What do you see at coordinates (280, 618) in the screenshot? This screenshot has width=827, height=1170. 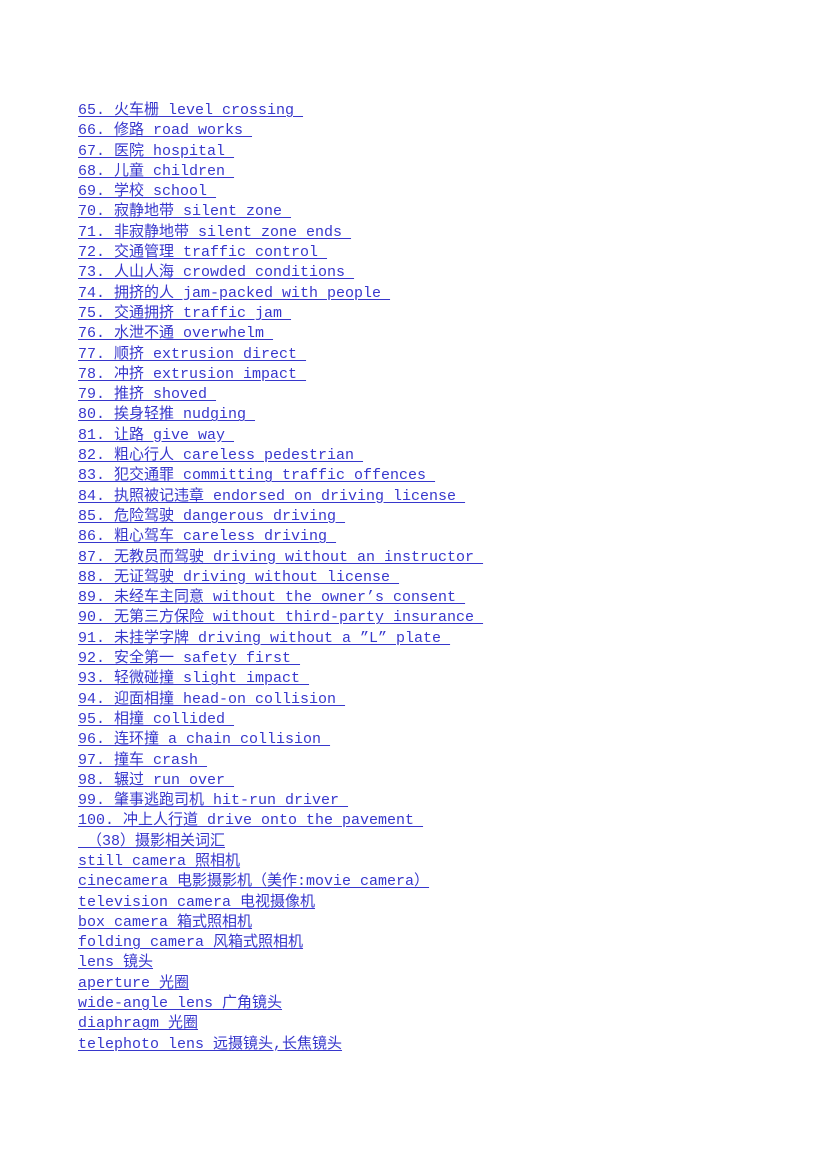 I see `line-90: 90. 无第三方保险 without third-party insurance` at bounding box center [280, 618].